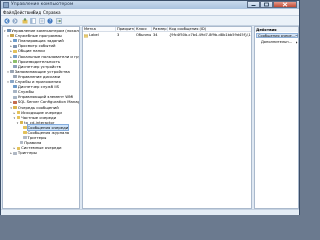  I want to click on queue-icon, so click(21, 123).